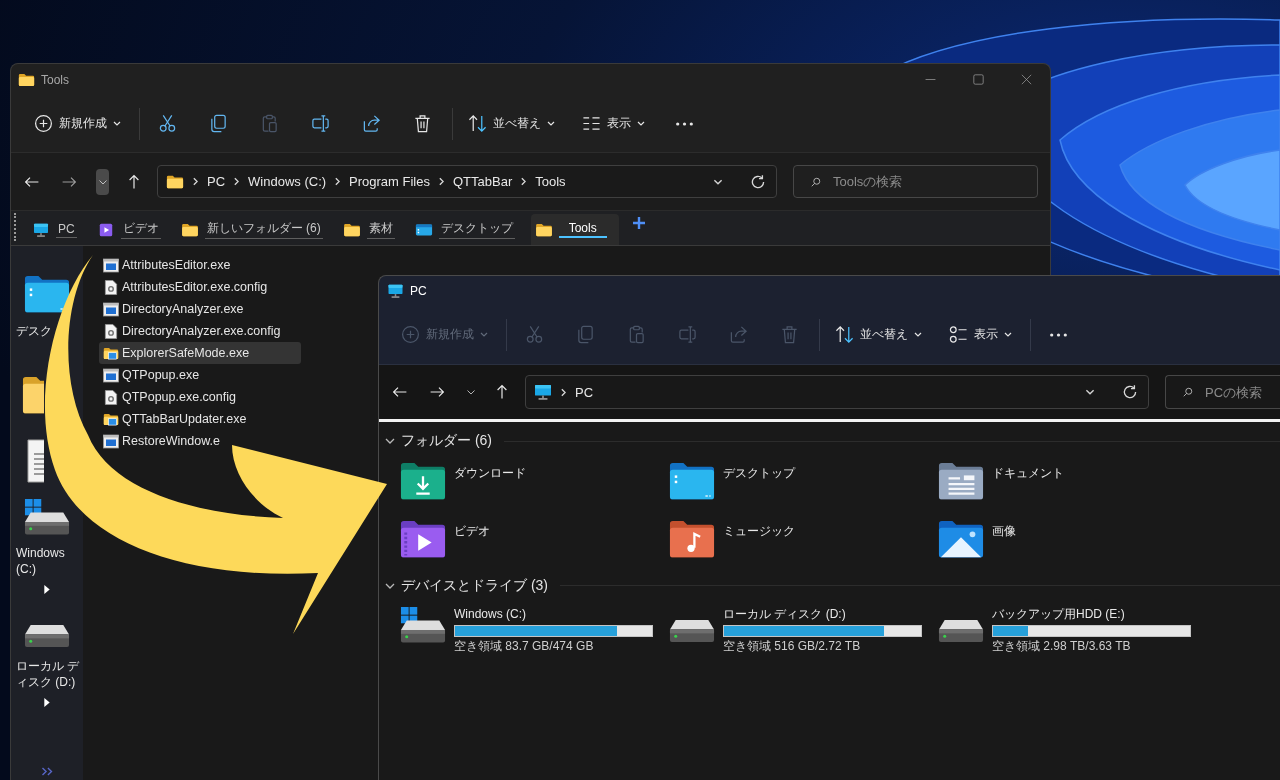 This screenshot has width=1280, height=780. Describe the element at coordinates (200, 331) in the screenshot. I see `file-item: DirectoryAnalyzer.exe.config` at that location.